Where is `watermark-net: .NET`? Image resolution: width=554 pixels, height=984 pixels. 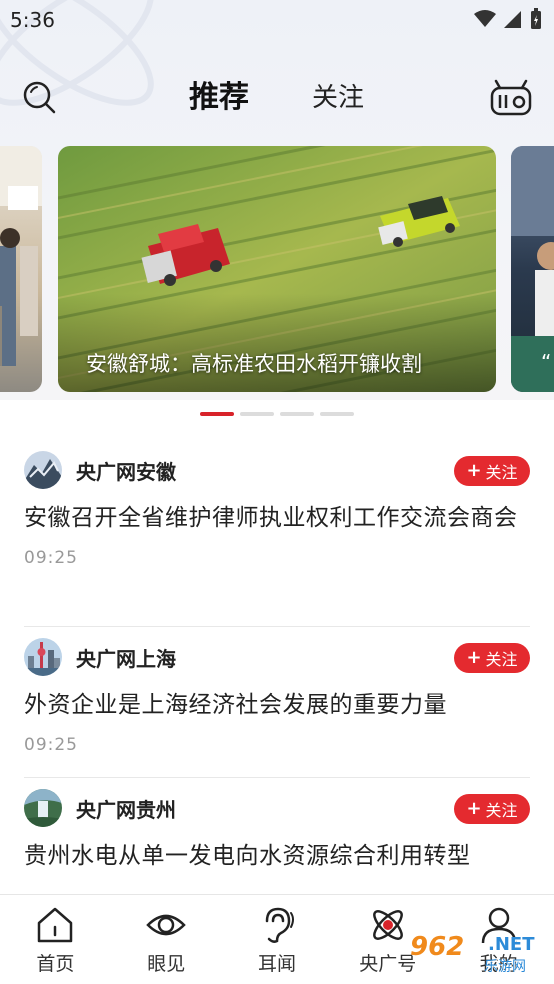 watermark-net: .NET is located at coordinates (511, 944).